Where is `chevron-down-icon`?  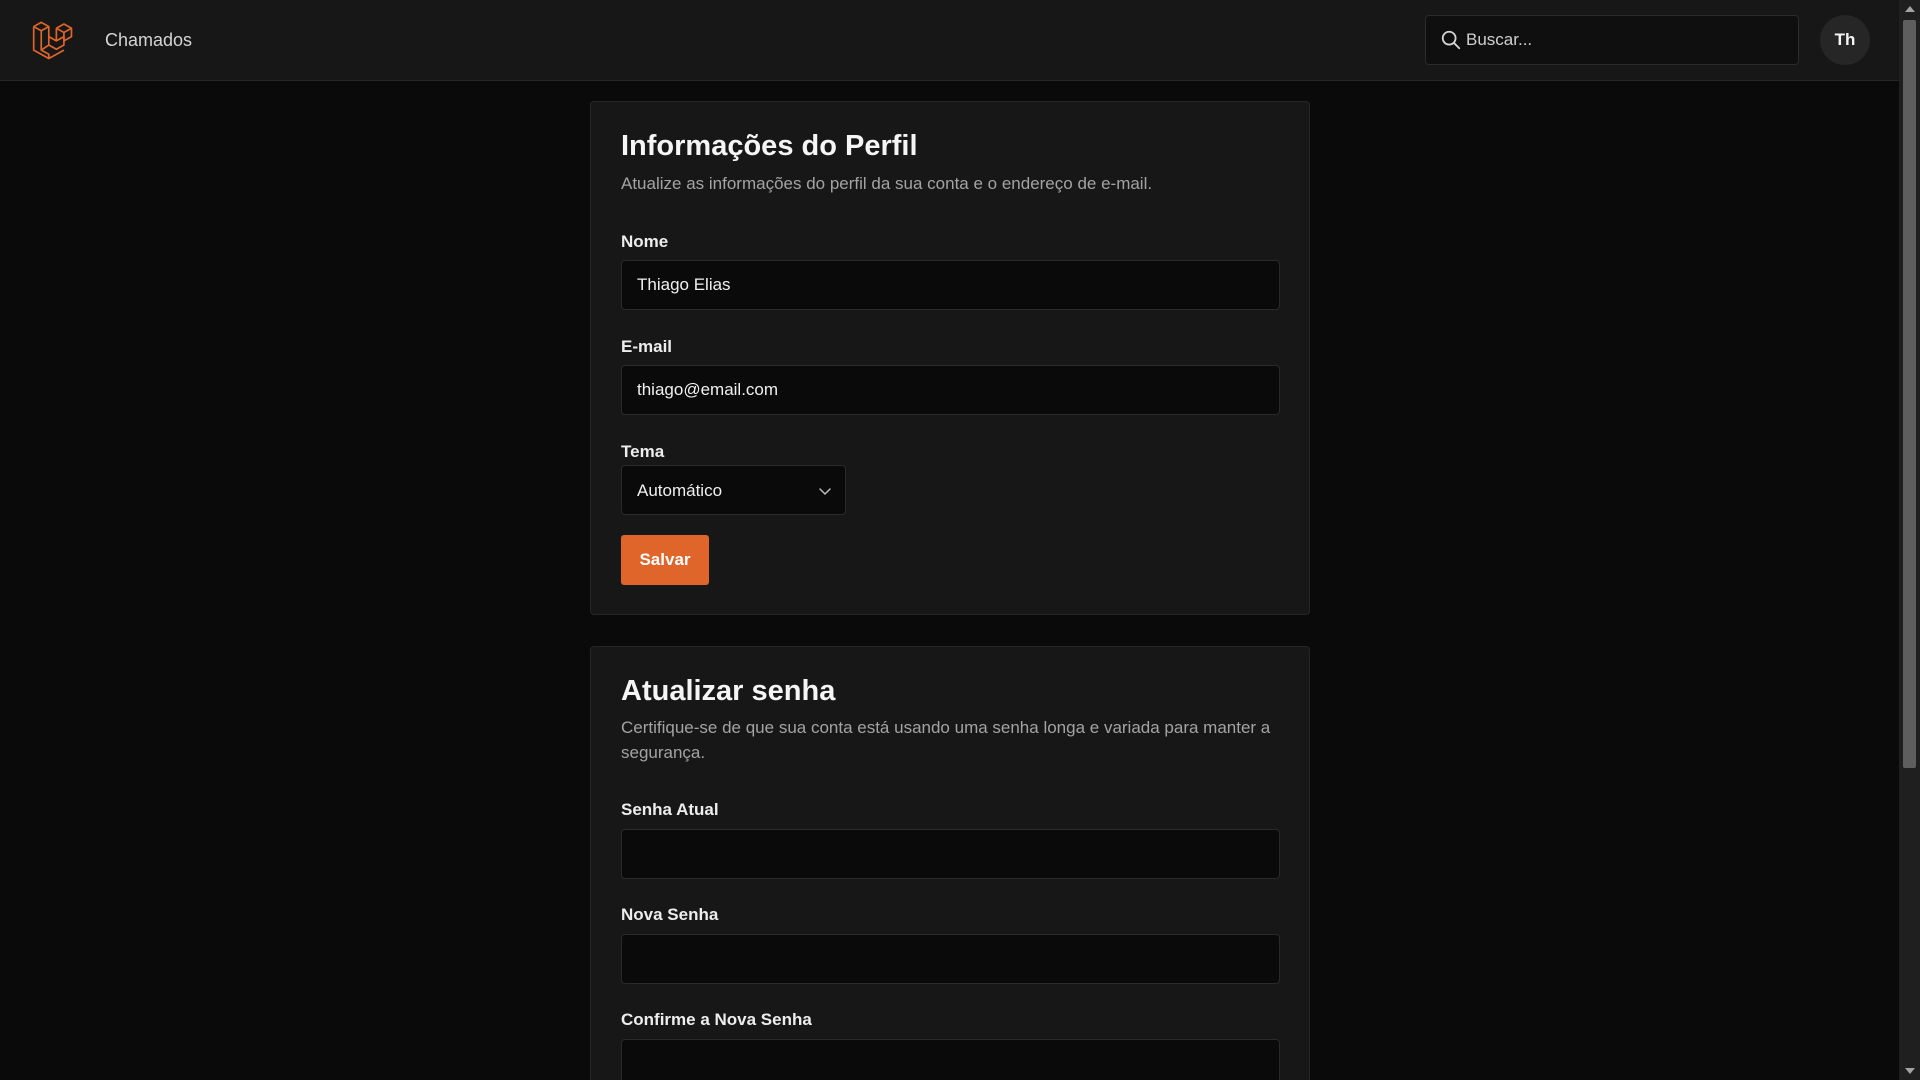
chevron-down-icon is located at coordinates (825, 492).